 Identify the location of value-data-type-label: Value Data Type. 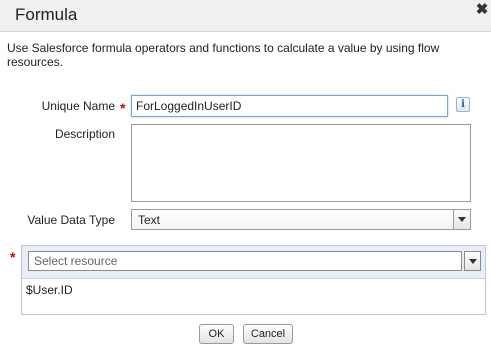
(71, 220).